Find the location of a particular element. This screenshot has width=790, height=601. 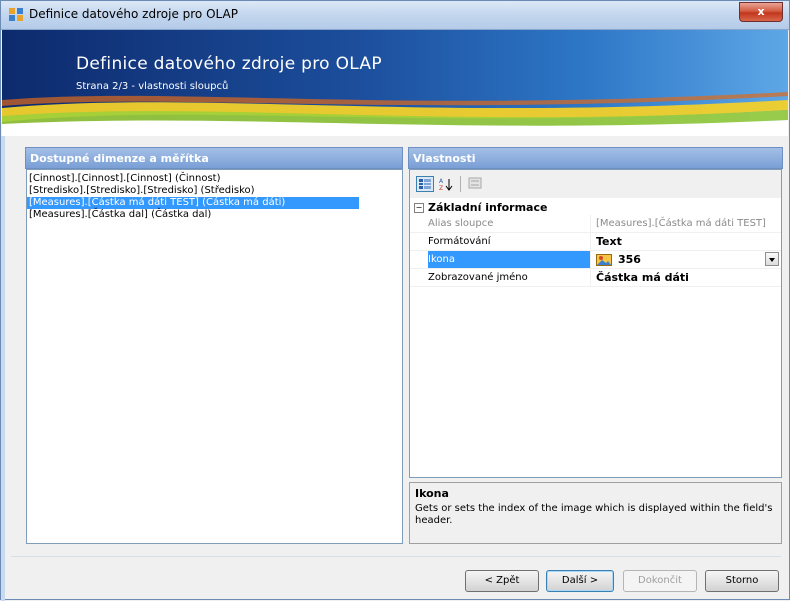

property-pages-button is located at coordinates (475, 184).